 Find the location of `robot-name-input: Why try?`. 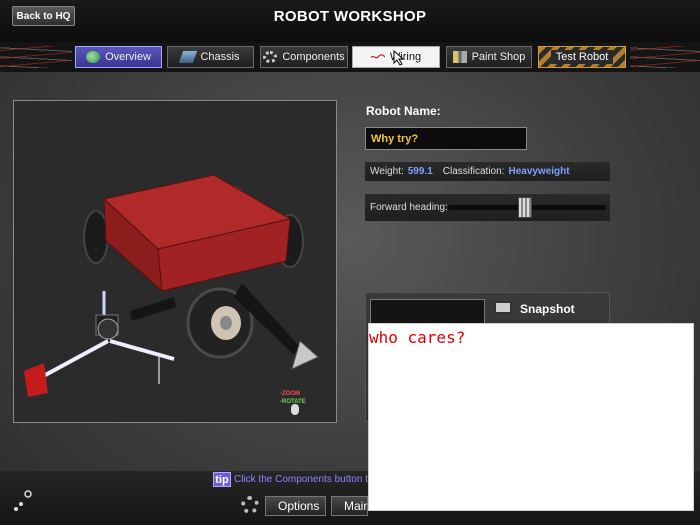

robot-name-input: Why try? is located at coordinates (446, 138).